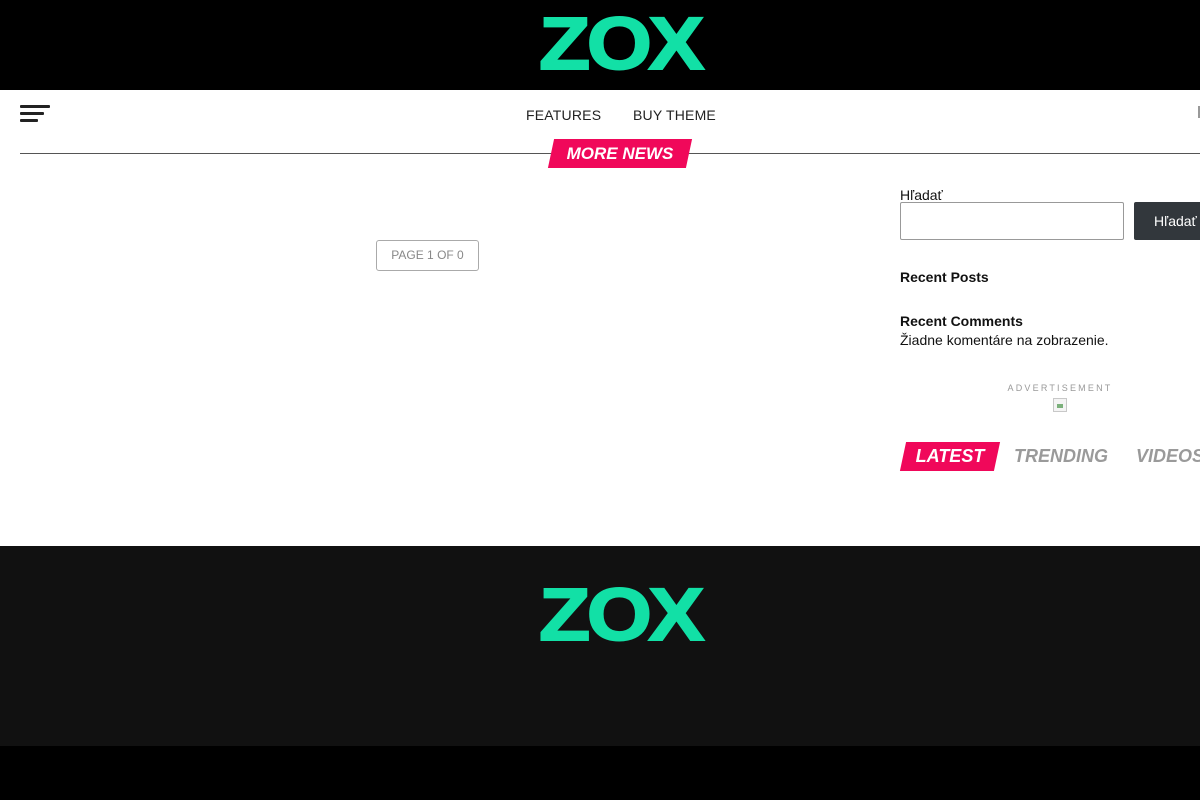 This screenshot has width=1200, height=800. I want to click on advertisement-label: ADVERTISEMENT, so click(1060, 388).